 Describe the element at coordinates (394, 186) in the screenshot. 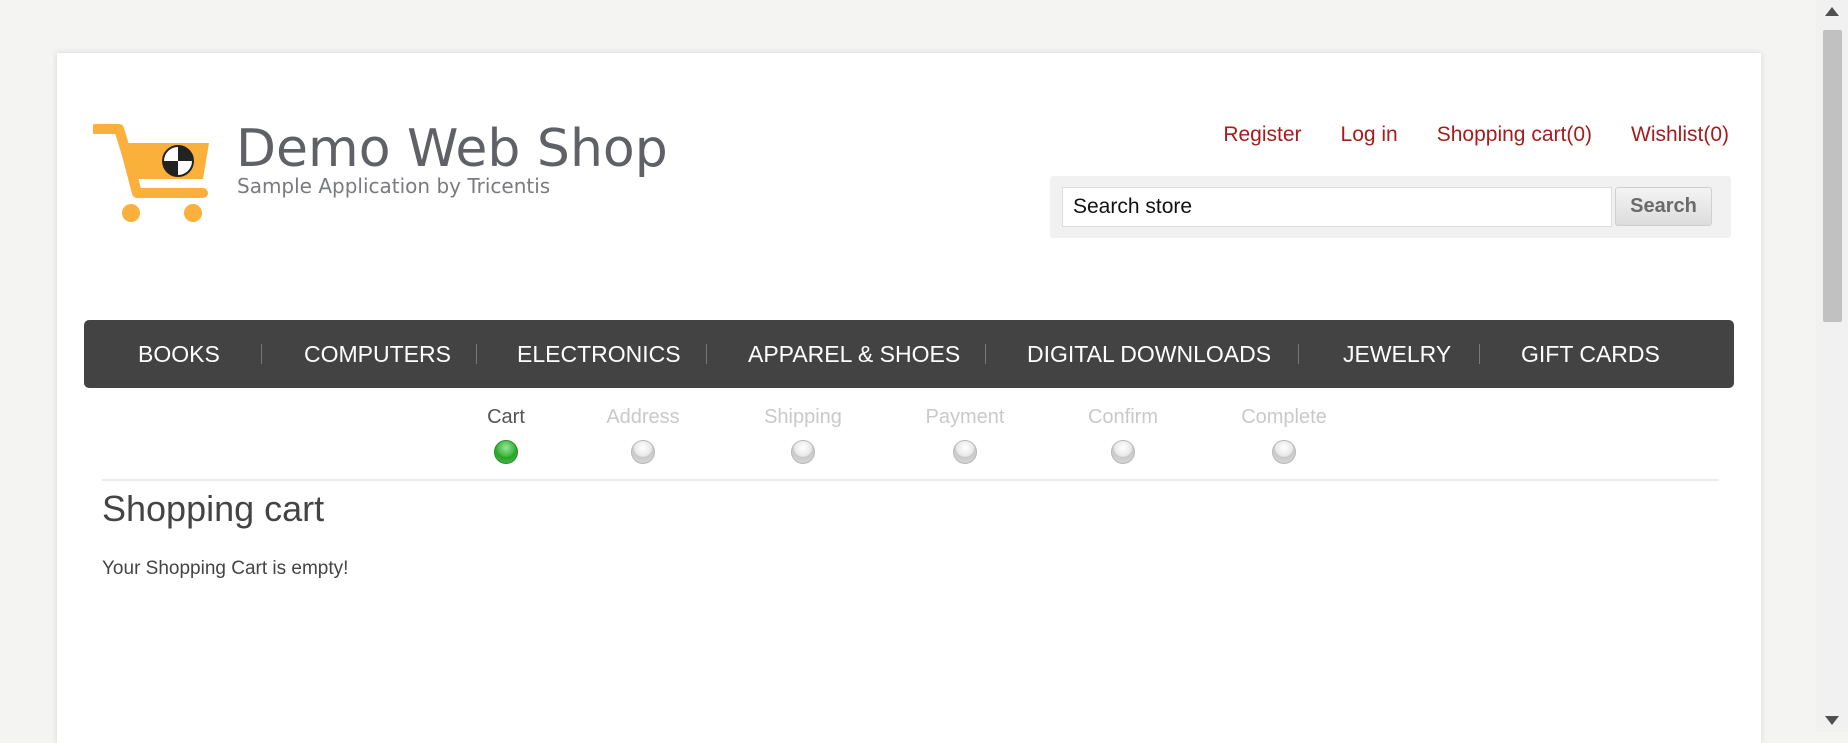

I see `brand-subtitle: Sample Application by Tricentis` at that location.